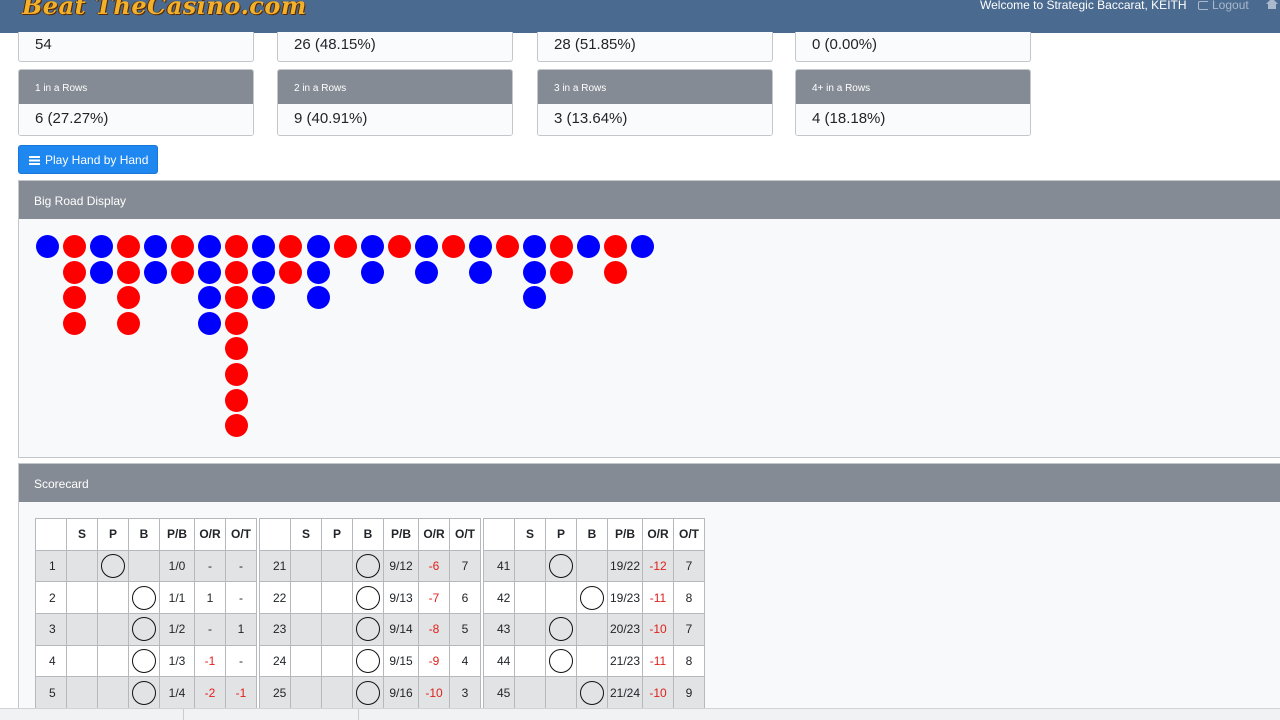  I want to click on pb-count: 9/16, so click(401, 693).